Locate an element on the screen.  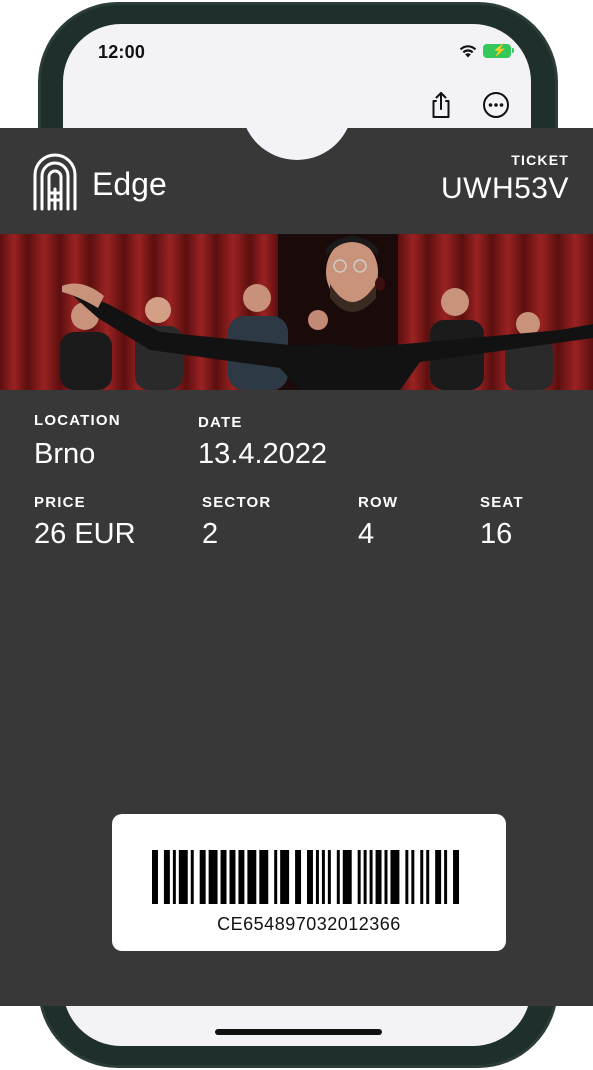
row-label: ROW is located at coordinates (378, 502).